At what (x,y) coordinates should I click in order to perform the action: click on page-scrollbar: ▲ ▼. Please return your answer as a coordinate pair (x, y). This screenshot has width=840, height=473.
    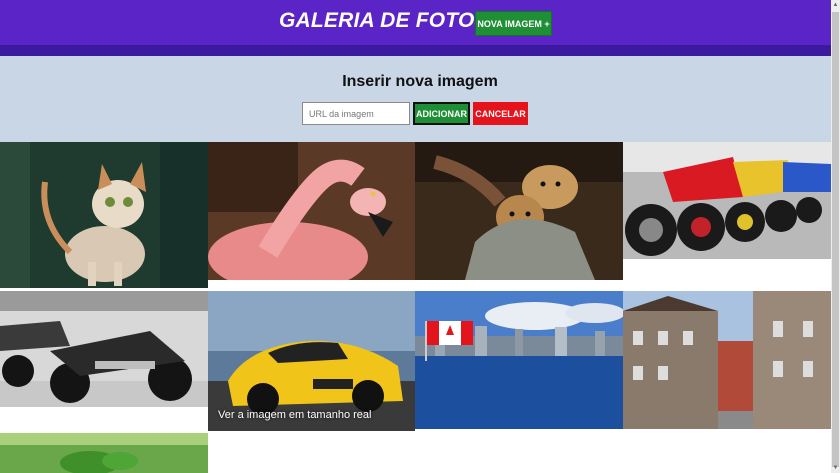
    Looking at the image, I should click on (835, 236).